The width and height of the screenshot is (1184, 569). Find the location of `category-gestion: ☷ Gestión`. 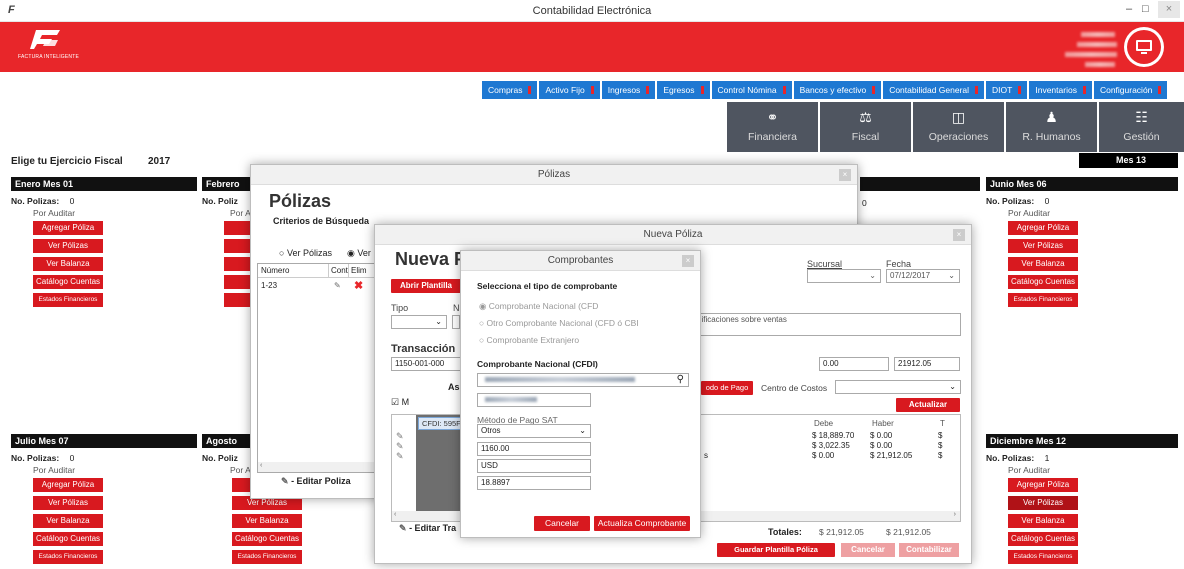

category-gestion: ☷ Gestión is located at coordinates (1141, 127).